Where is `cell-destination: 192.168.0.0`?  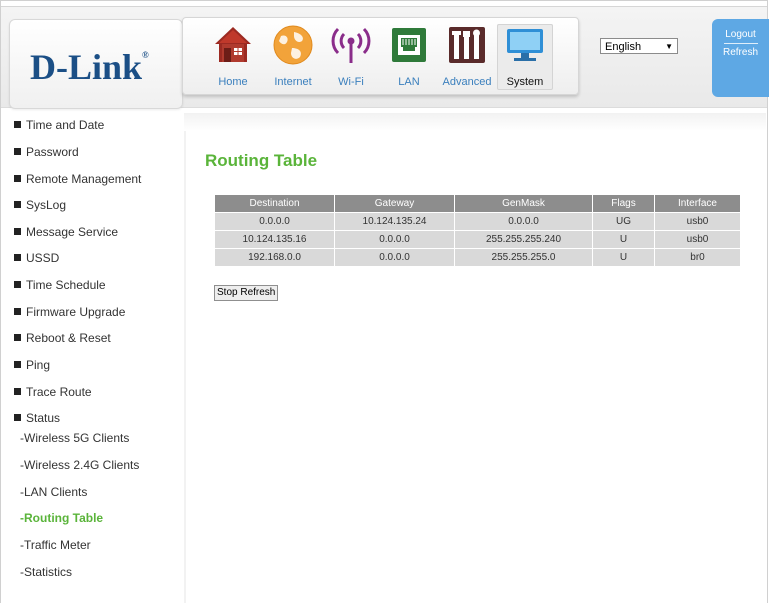
cell-destination: 192.168.0.0 is located at coordinates (274, 257).